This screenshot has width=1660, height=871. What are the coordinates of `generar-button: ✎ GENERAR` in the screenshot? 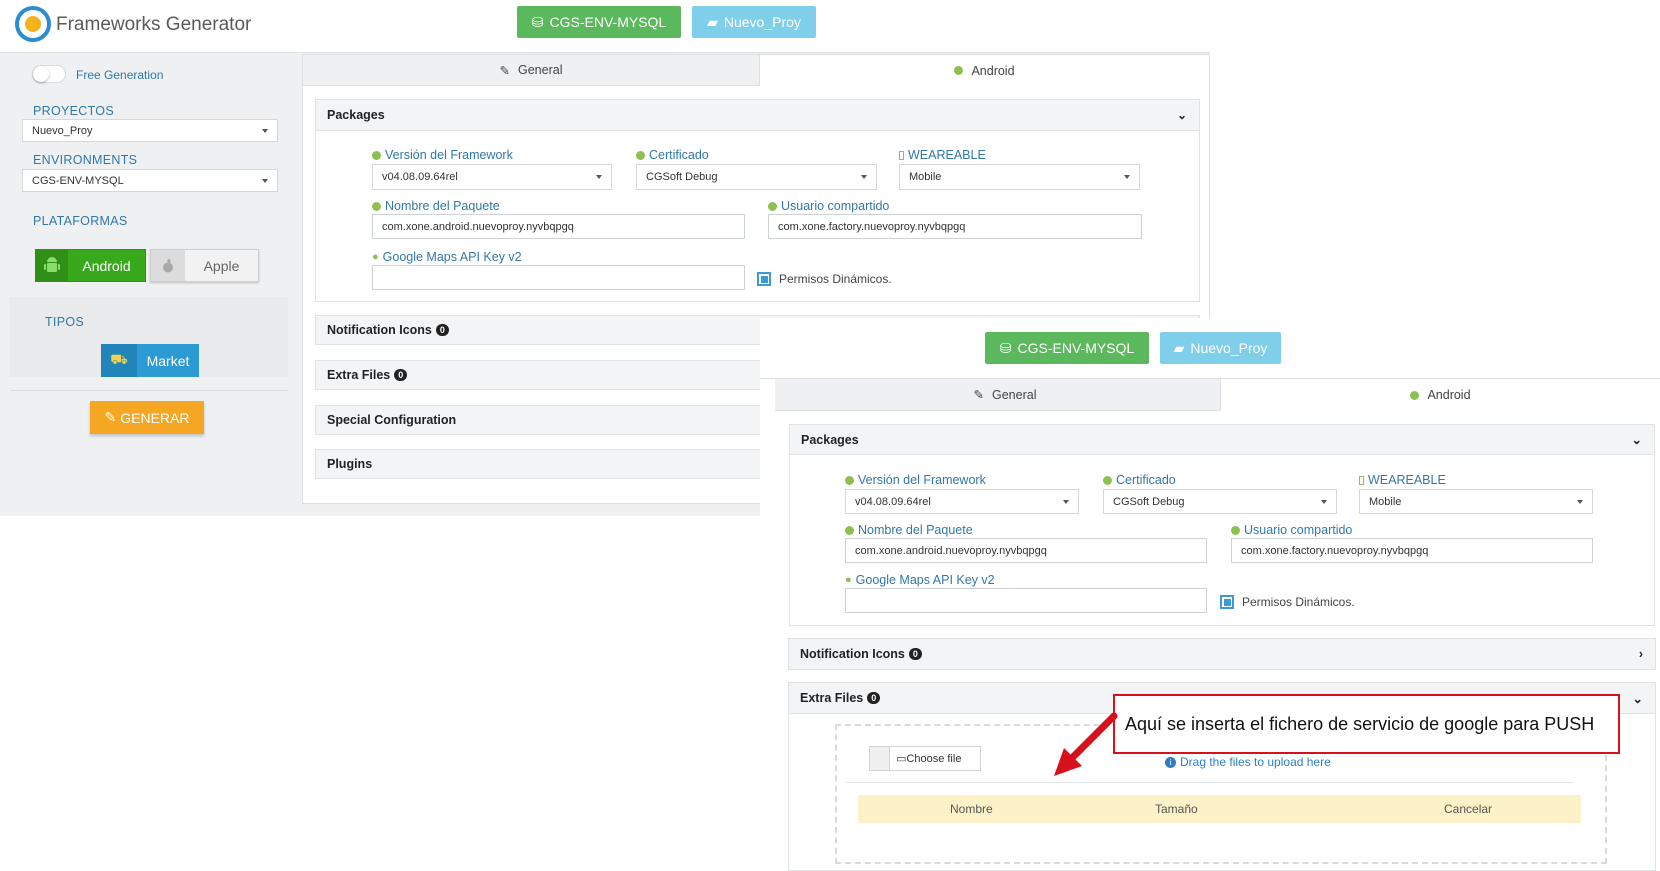 It's located at (147, 417).